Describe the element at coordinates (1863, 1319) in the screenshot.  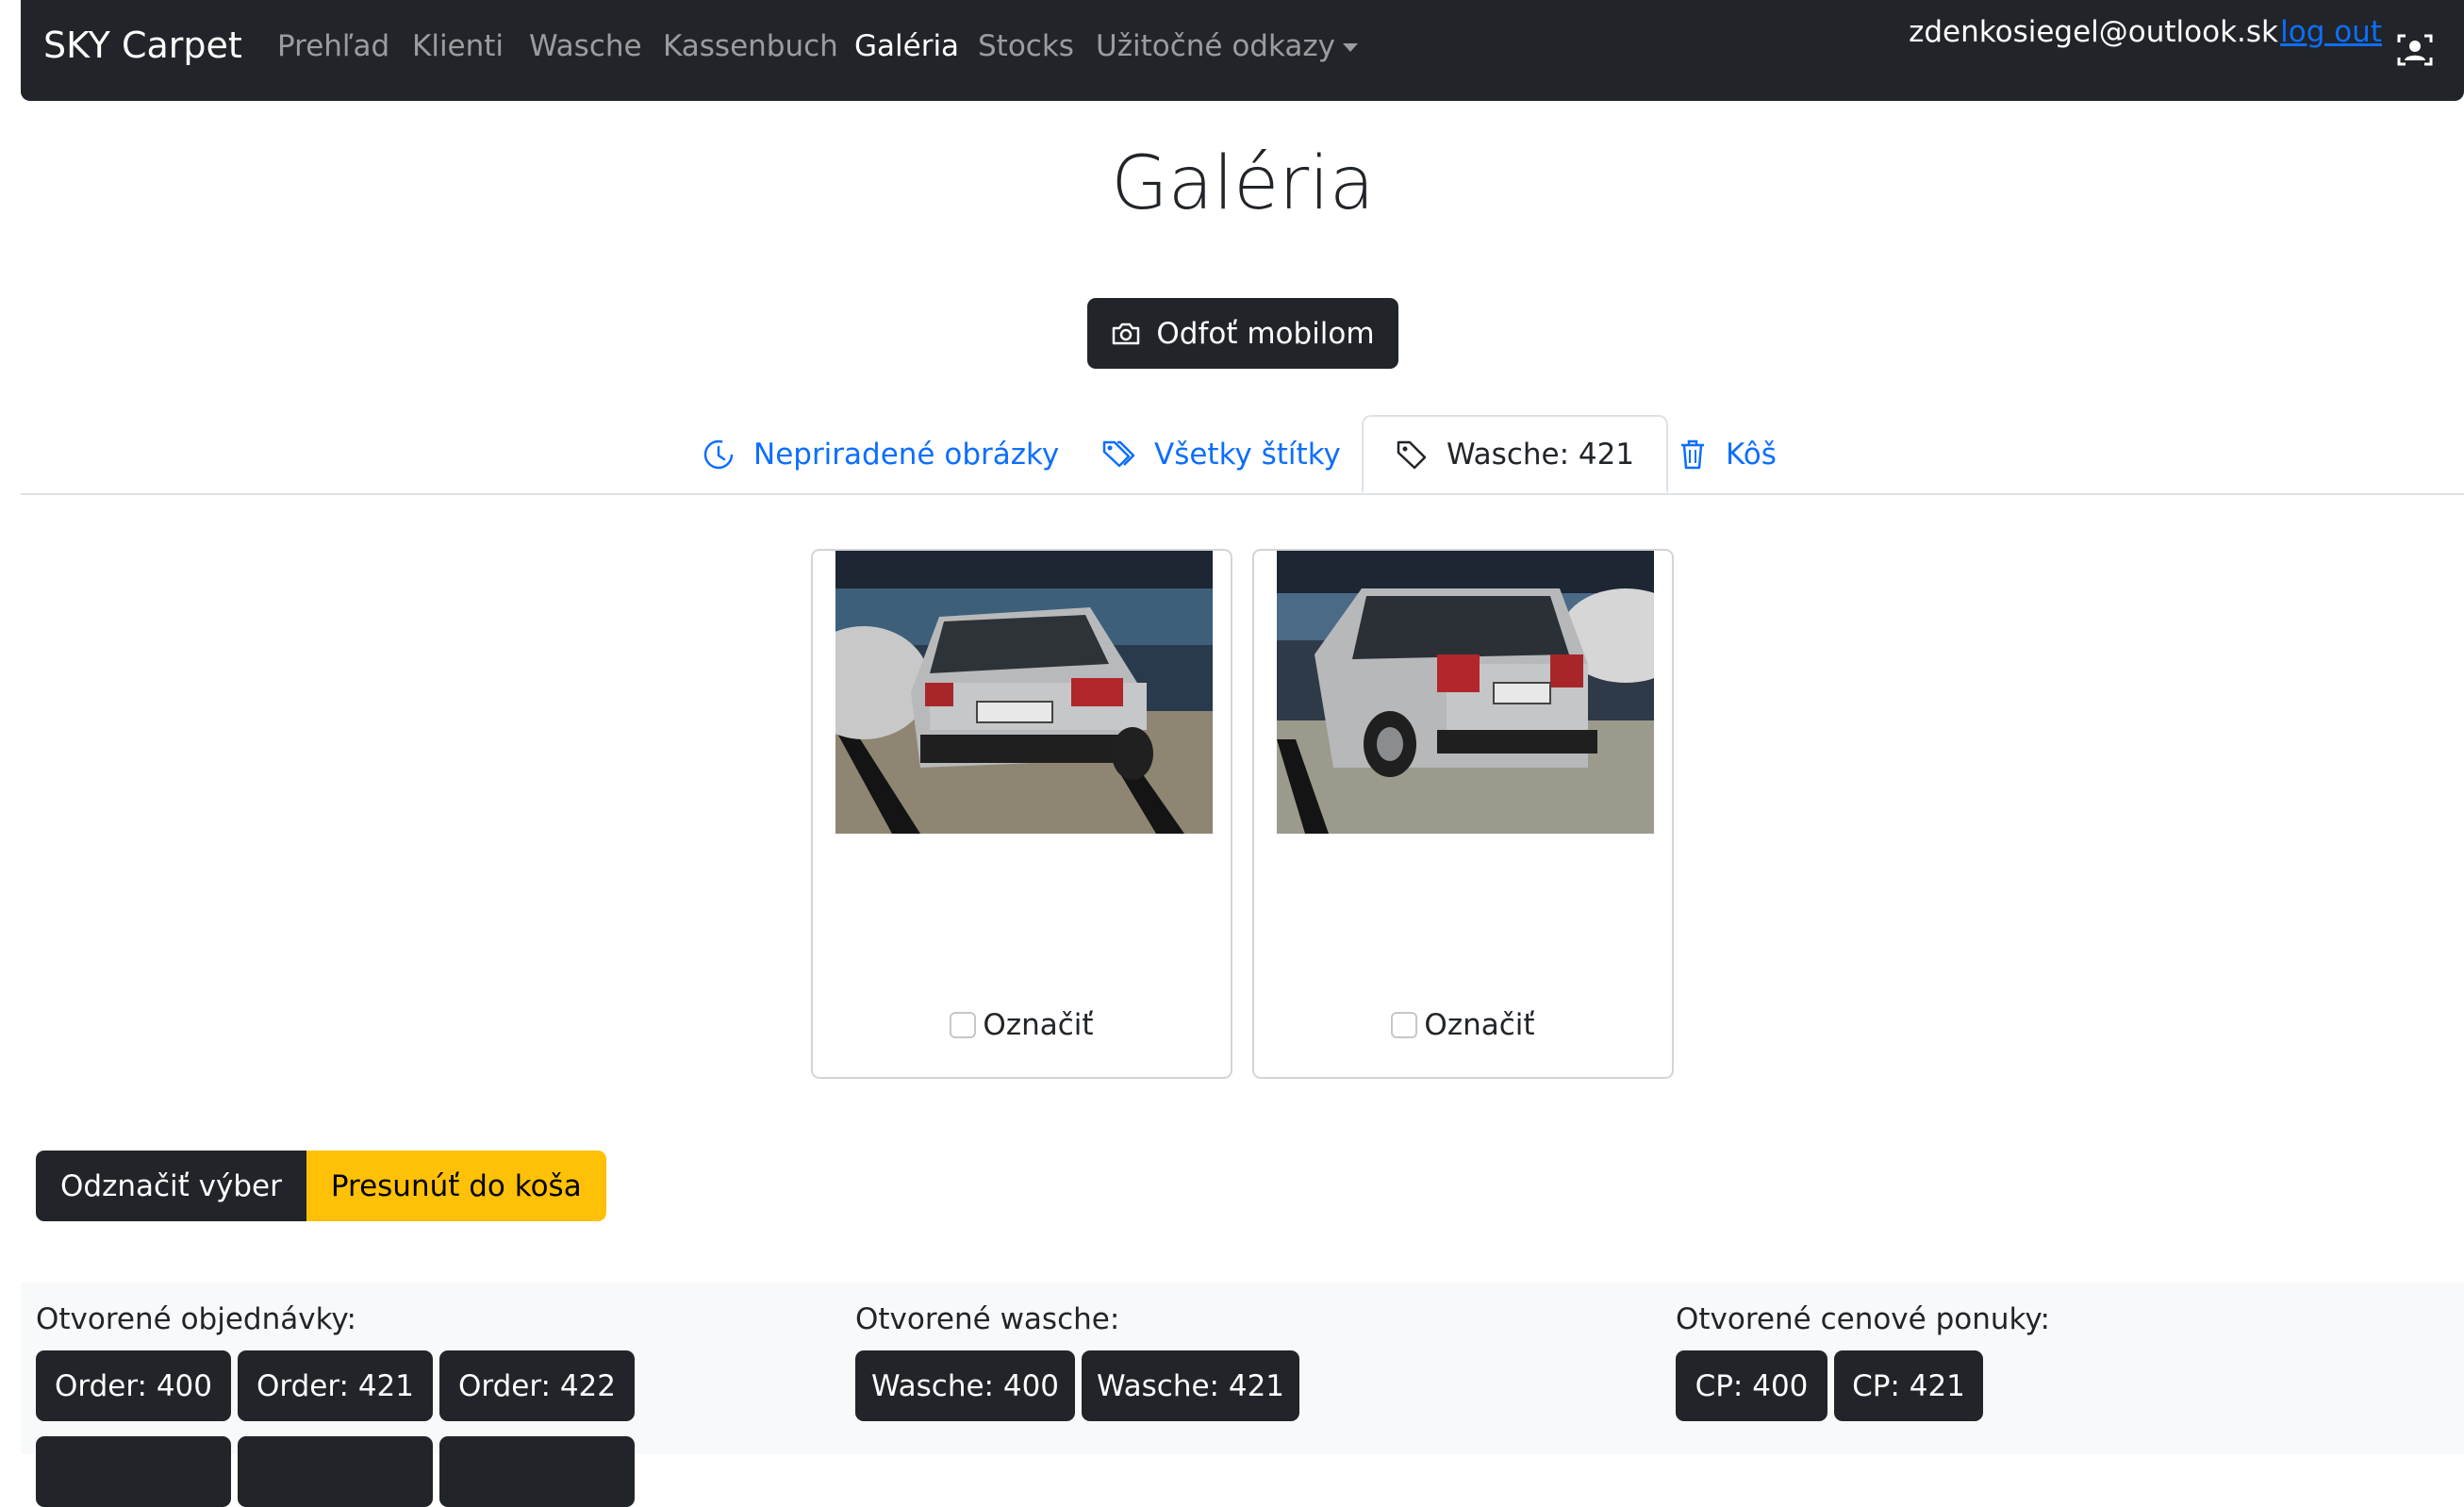
I see `open-quotes-label: Otvorené cenové ponuky:` at that location.